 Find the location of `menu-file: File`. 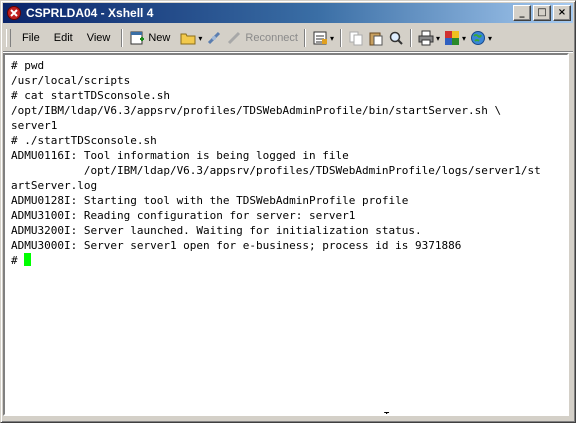

menu-file: File is located at coordinates (31, 38).